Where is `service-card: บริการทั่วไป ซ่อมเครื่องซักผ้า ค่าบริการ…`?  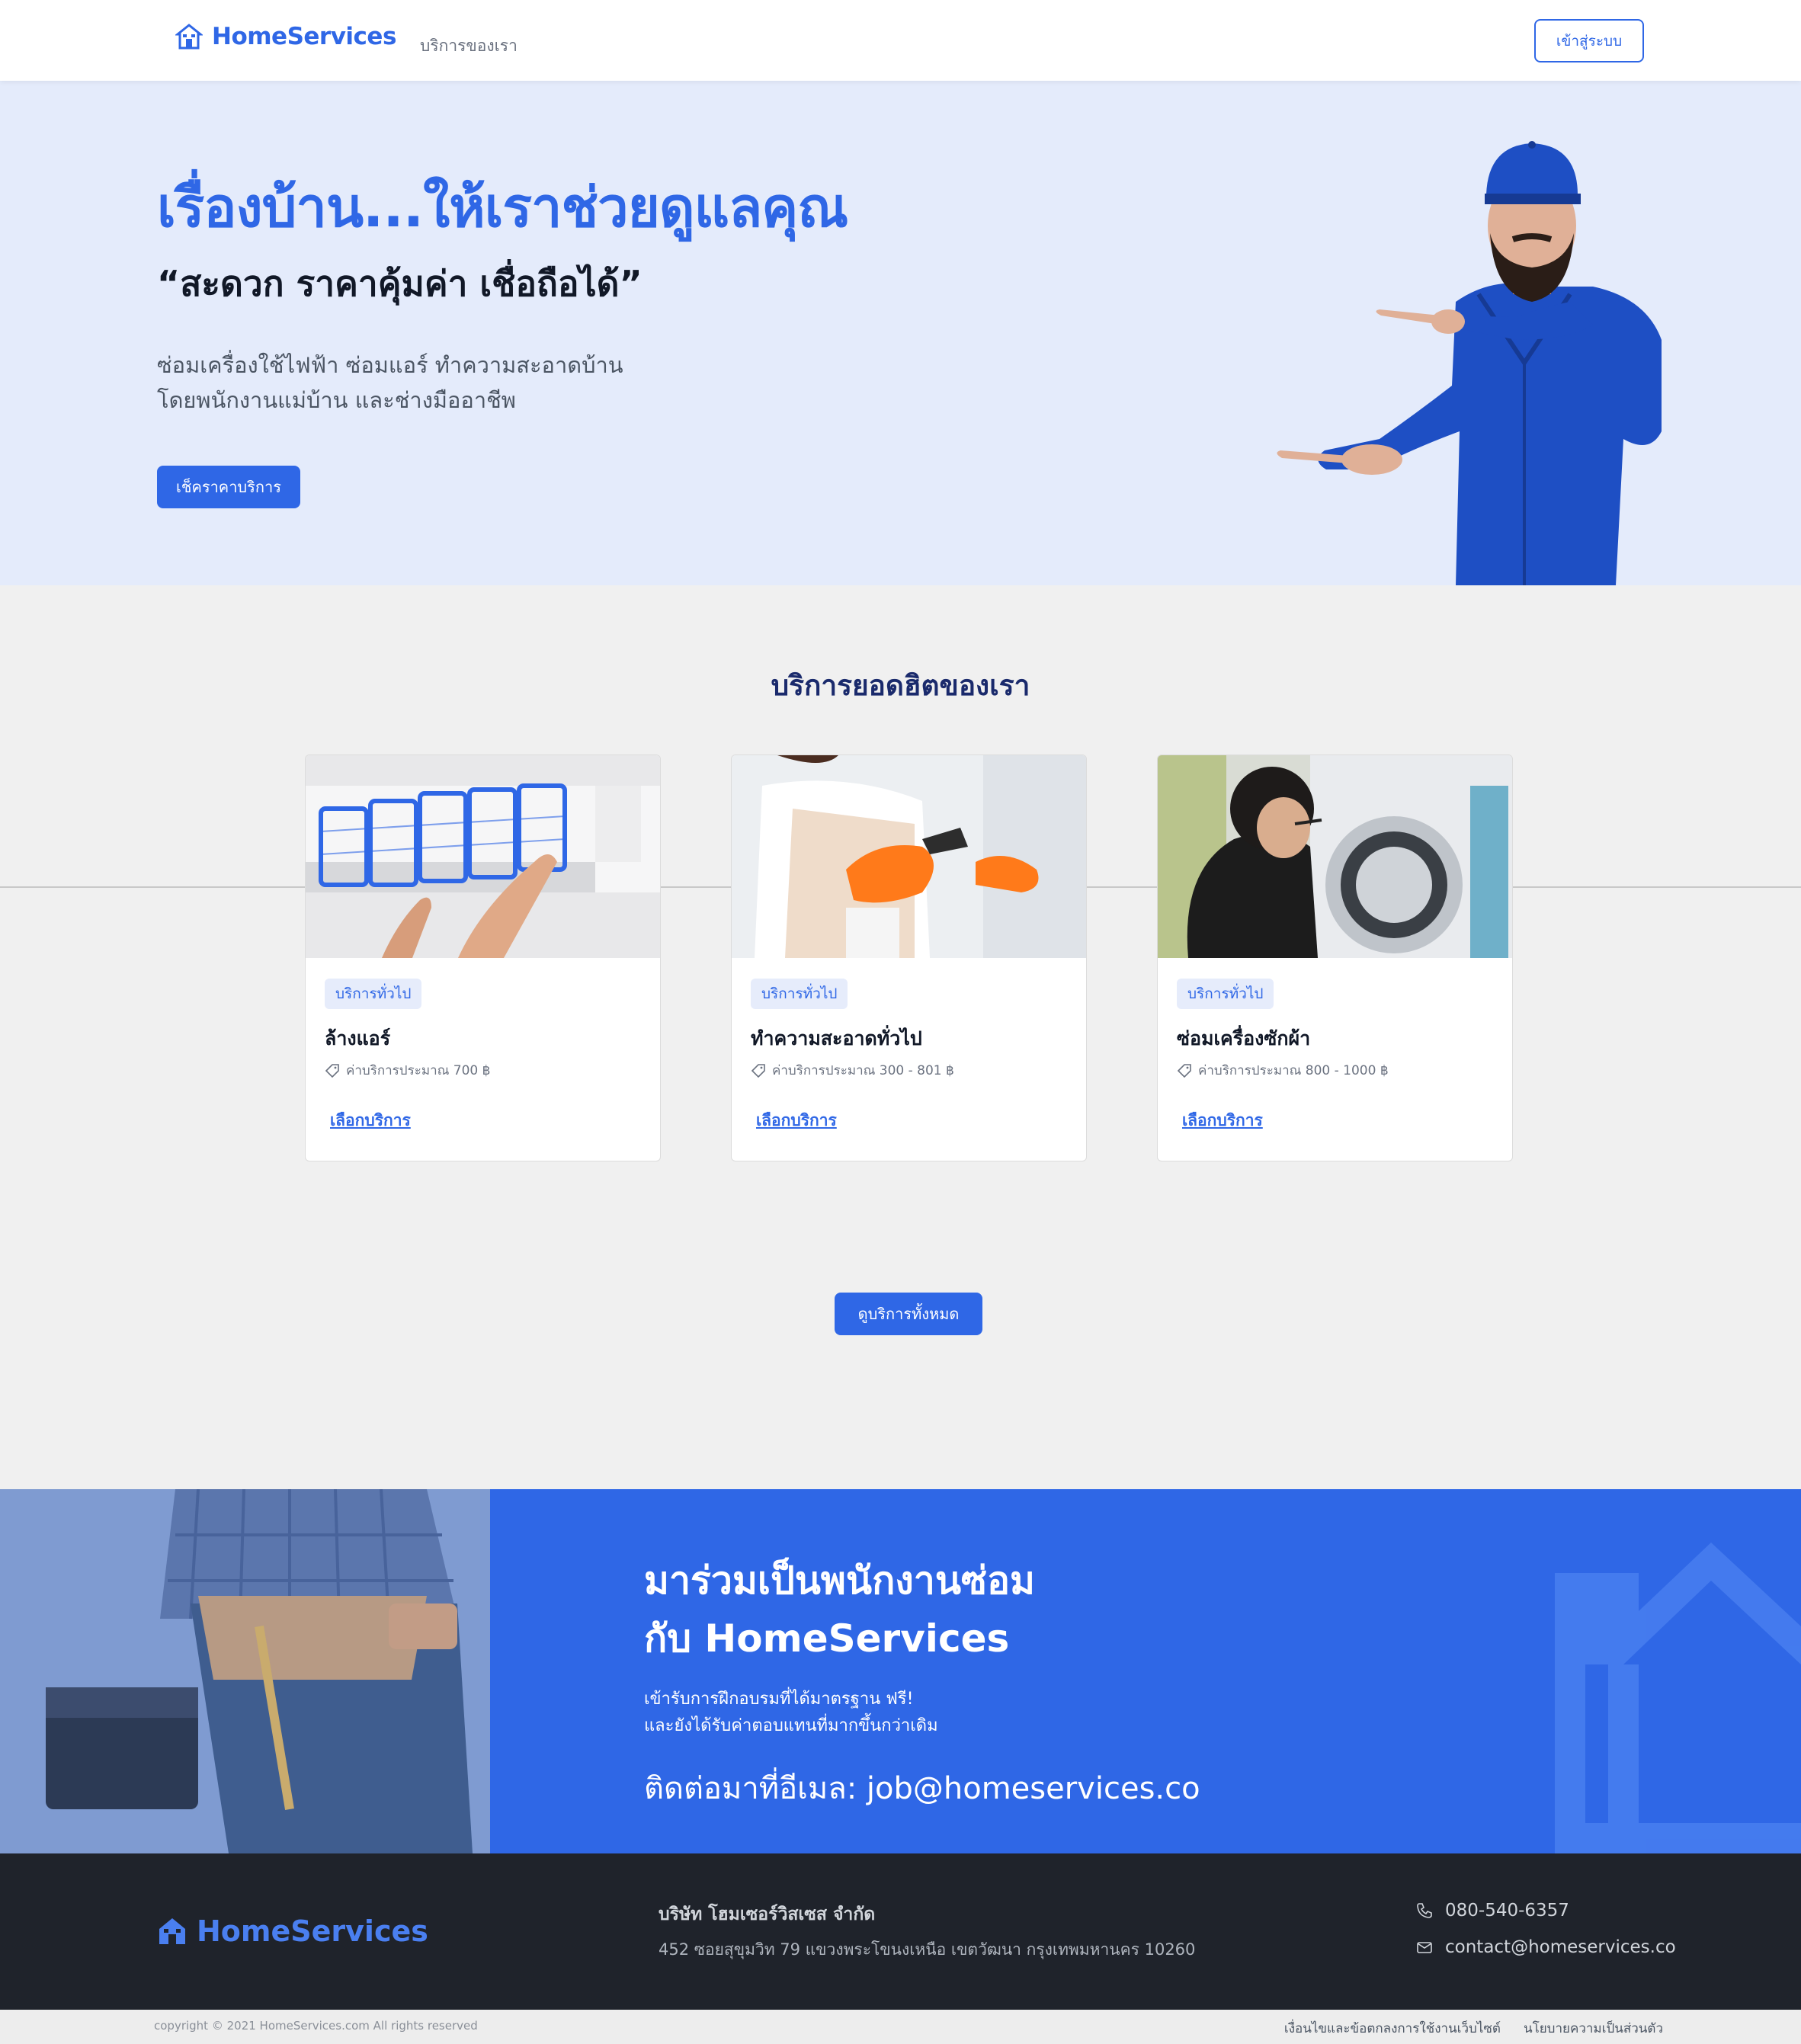 service-card: บริการทั่วไป ซ่อมเครื่องซักผ้า ค่าบริการ… is located at coordinates (1335, 958).